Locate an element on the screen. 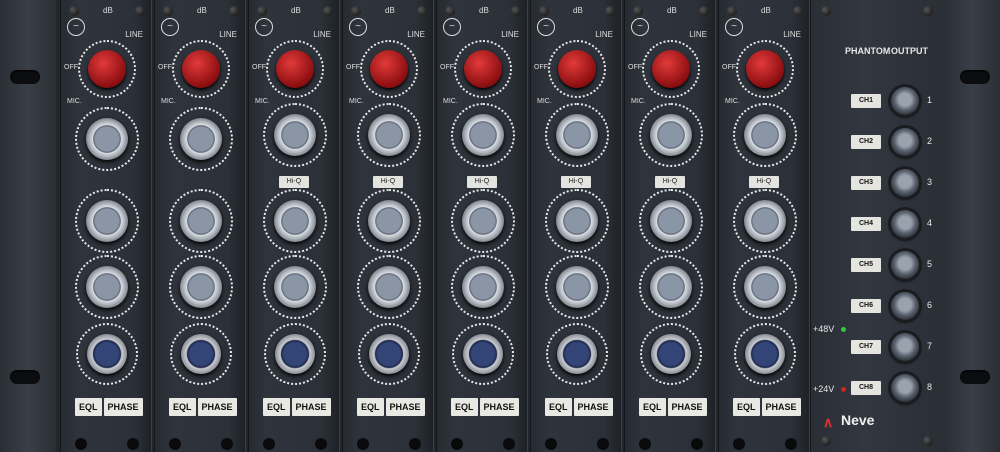 The height and width of the screenshot is (452, 1000). phantom-button: CH1 is located at coordinates (866, 101).